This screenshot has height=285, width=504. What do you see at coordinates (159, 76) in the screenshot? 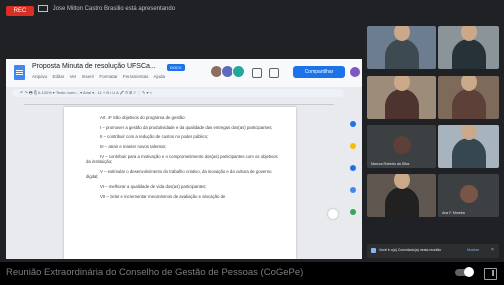
I see `menu-item-help: Ajuda` at bounding box center [159, 76].